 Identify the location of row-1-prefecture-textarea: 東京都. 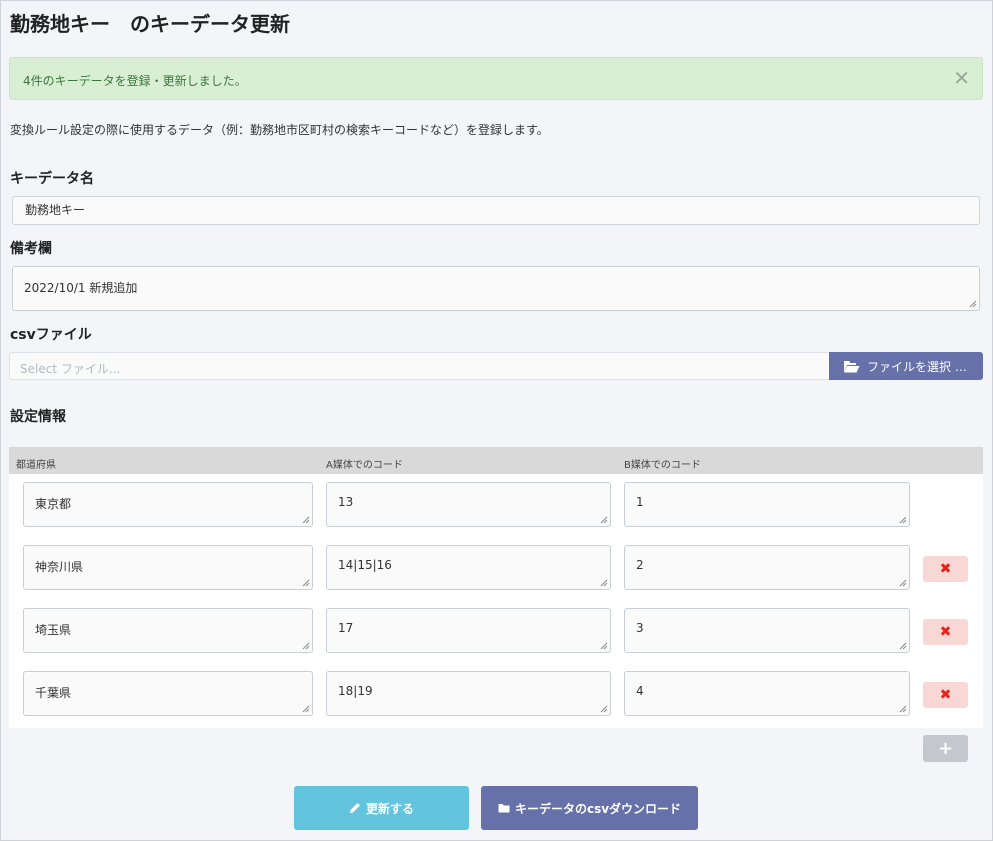
(168, 504).